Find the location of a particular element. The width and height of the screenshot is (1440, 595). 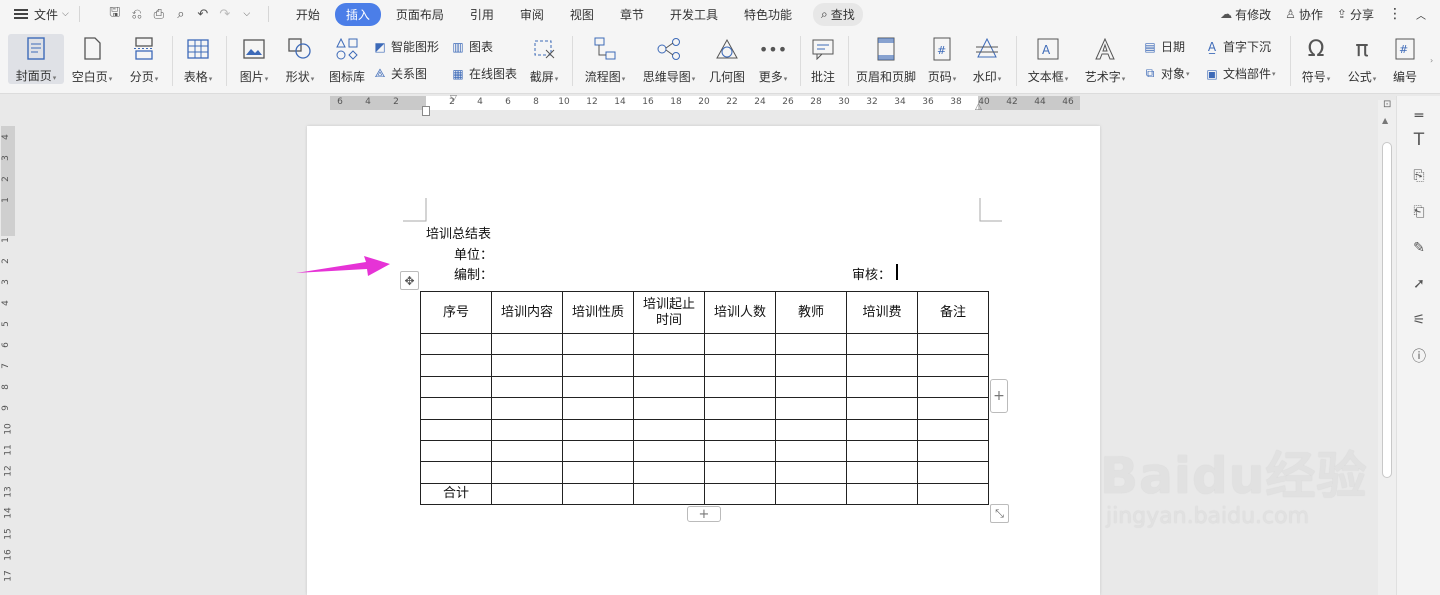

vertical-ruler: 4 3 2 1 1 2 3 4 5 6 7 8 9 10 11 12 13 14 15 16 17 is located at coordinates (8, 345).